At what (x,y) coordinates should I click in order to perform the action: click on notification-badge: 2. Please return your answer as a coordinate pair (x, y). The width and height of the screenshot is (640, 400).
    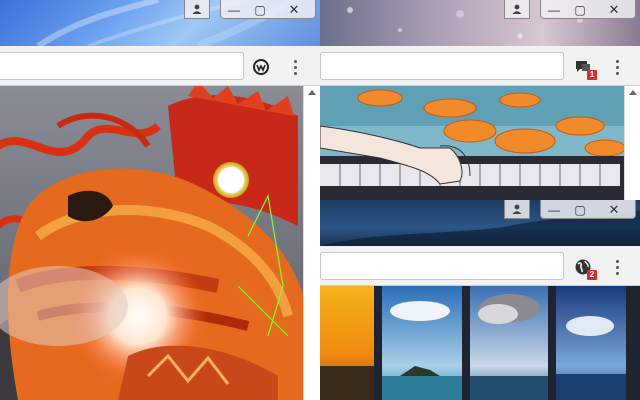
    Looking at the image, I should click on (592, 275).